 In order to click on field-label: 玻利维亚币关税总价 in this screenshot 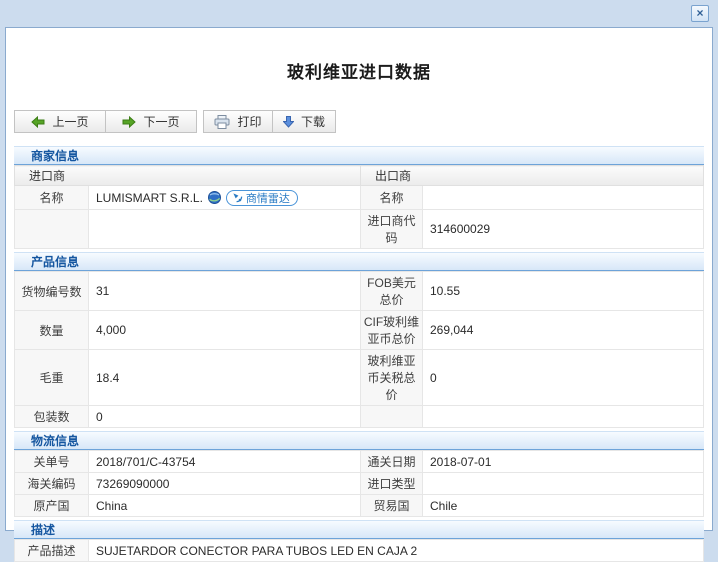, I will do `click(391, 377)`.